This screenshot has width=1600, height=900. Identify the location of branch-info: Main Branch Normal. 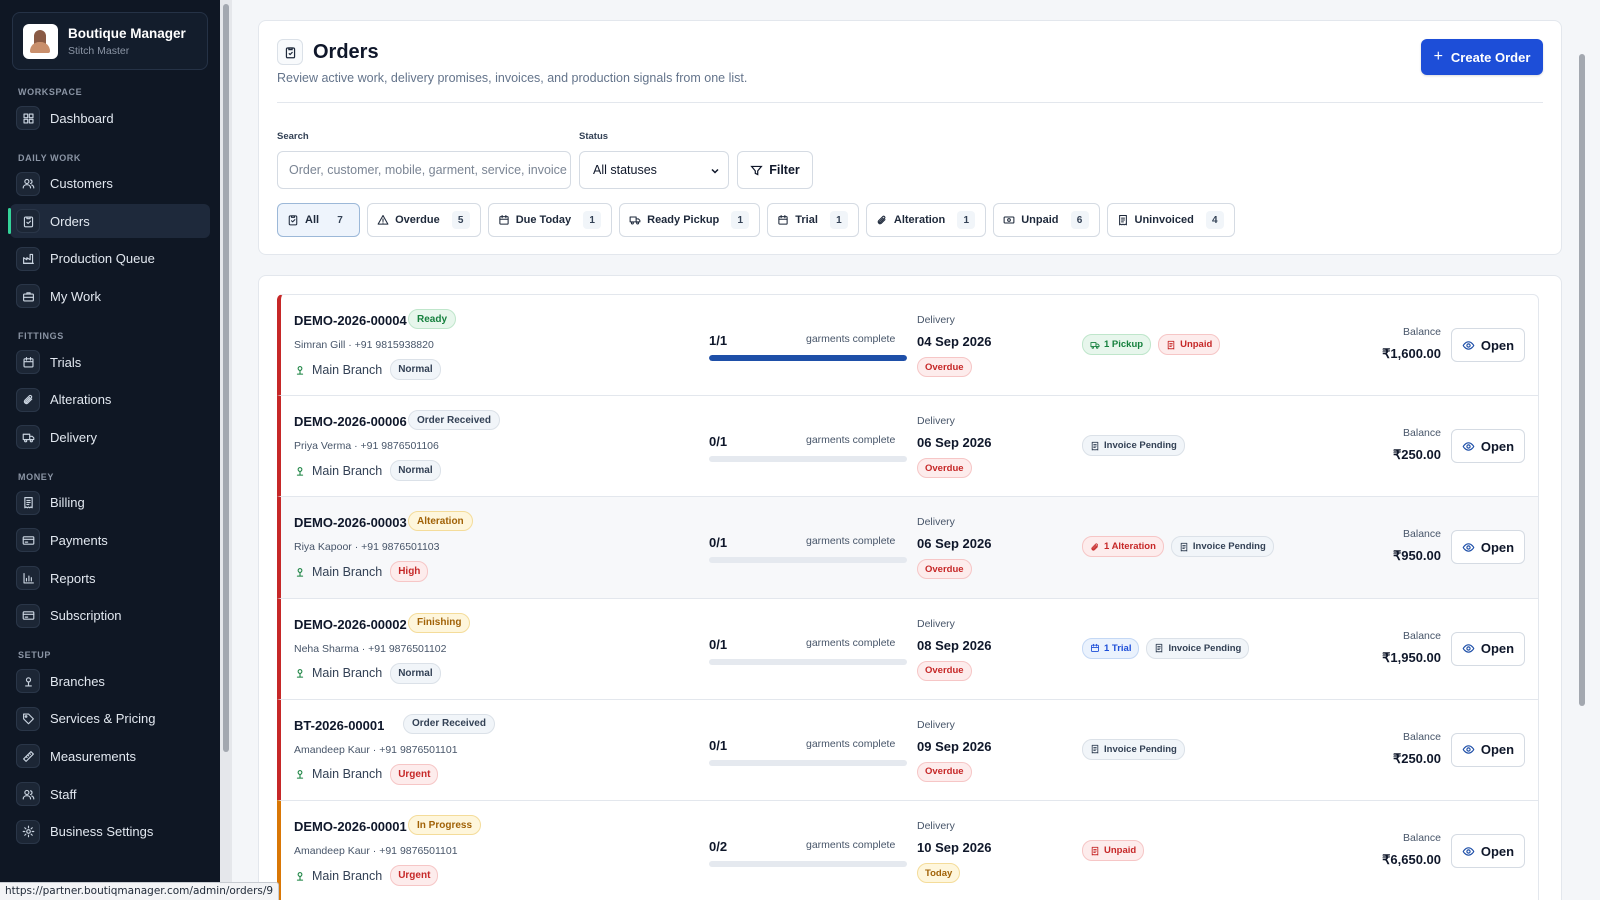
(367, 471).